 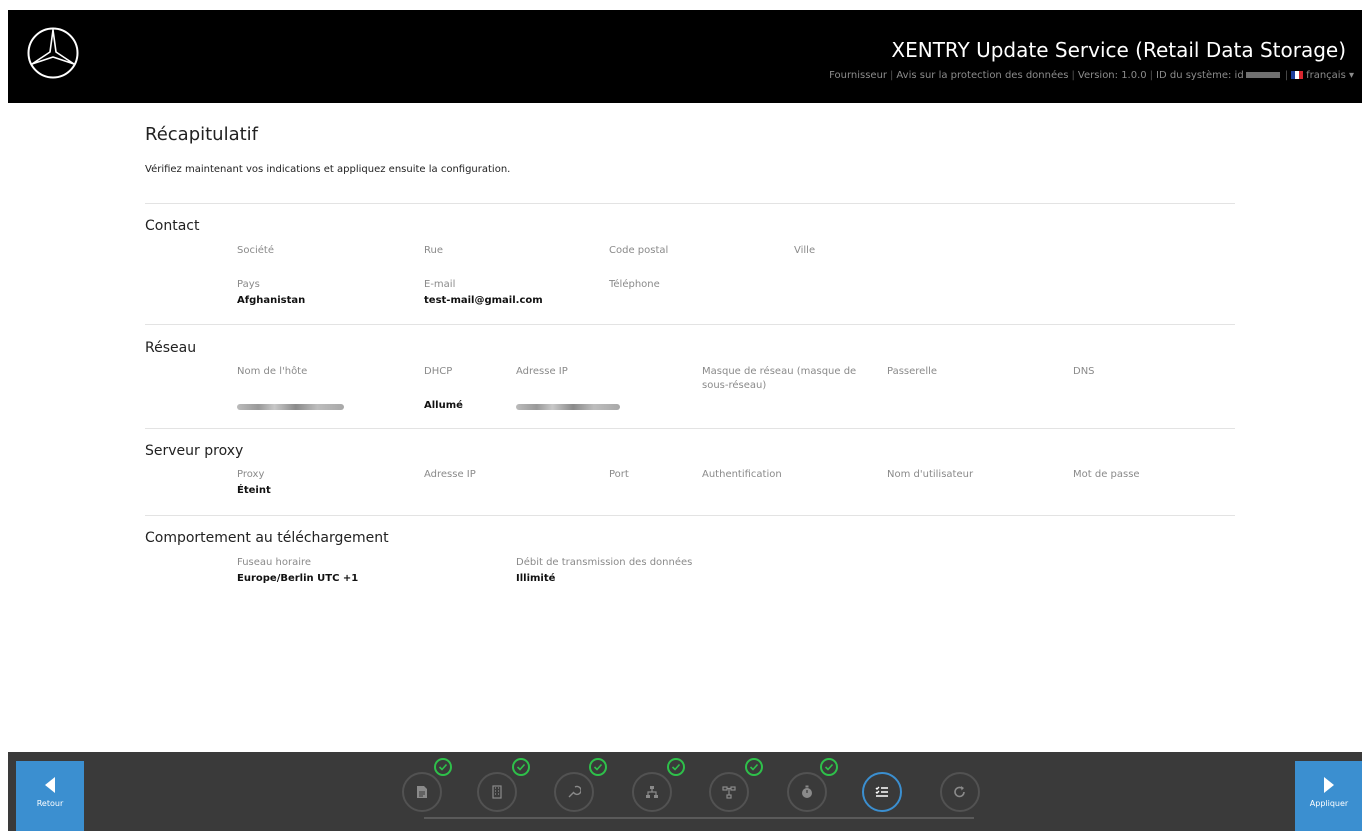 What do you see at coordinates (254, 490) in the screenshot?
I see `proxy-value: Éteint` at bounding box center [254, 490].